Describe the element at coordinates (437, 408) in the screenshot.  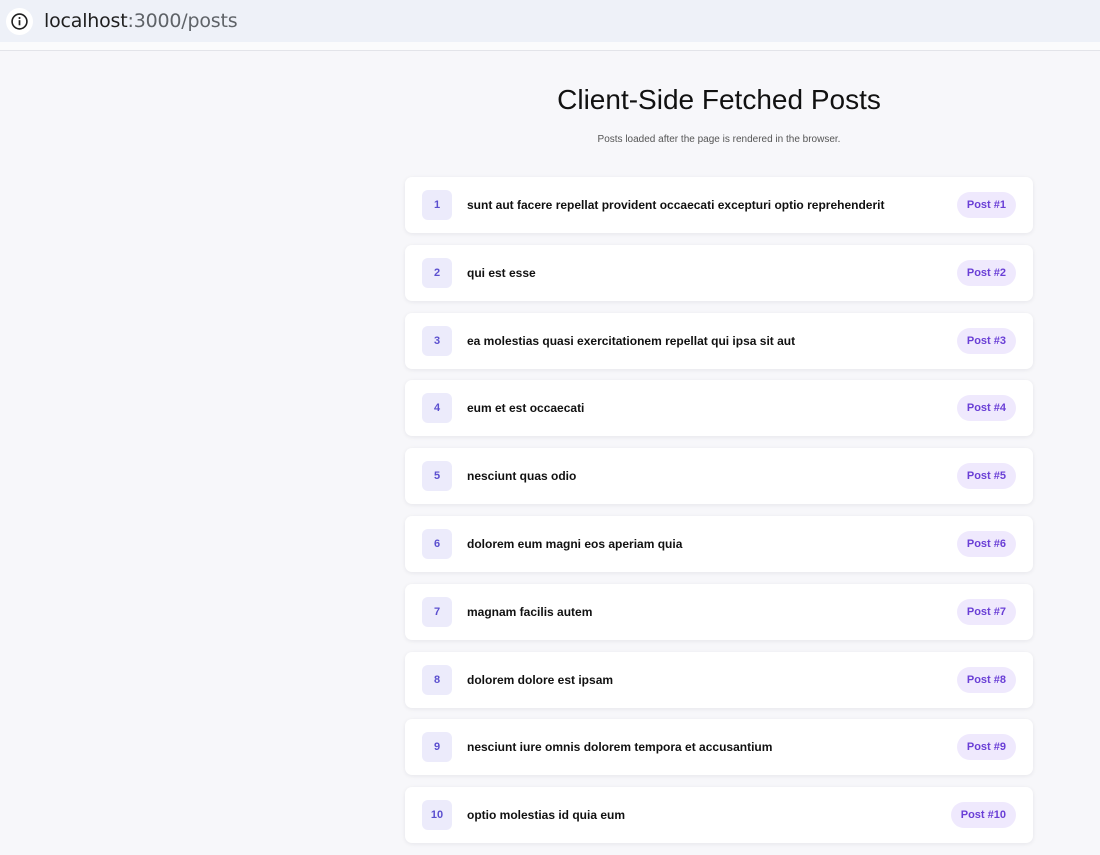
I see `post-number: 4` at that location.